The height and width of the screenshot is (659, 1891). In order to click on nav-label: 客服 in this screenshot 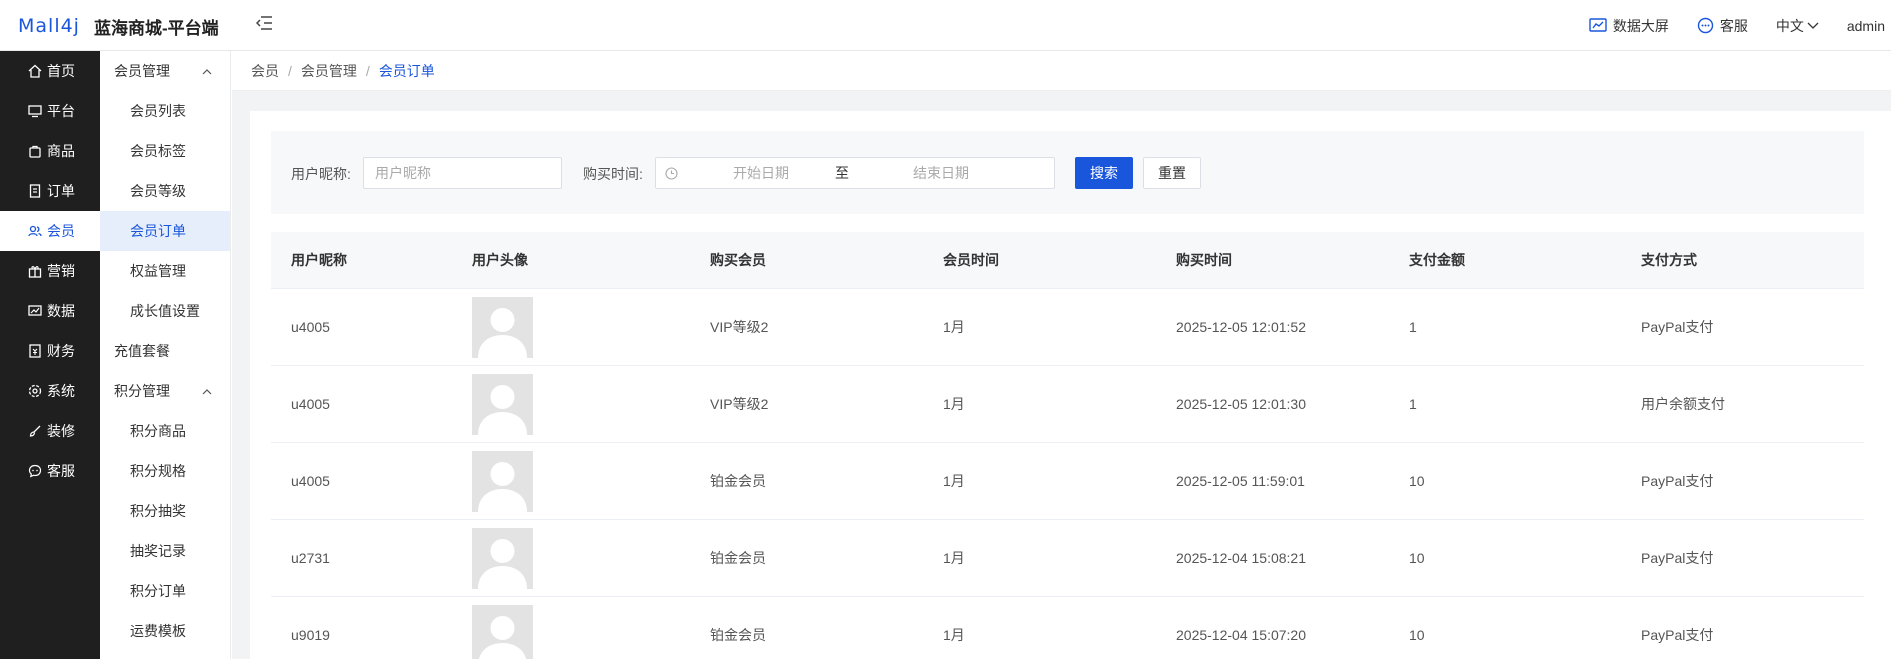, I will do `click(61, 471)`.